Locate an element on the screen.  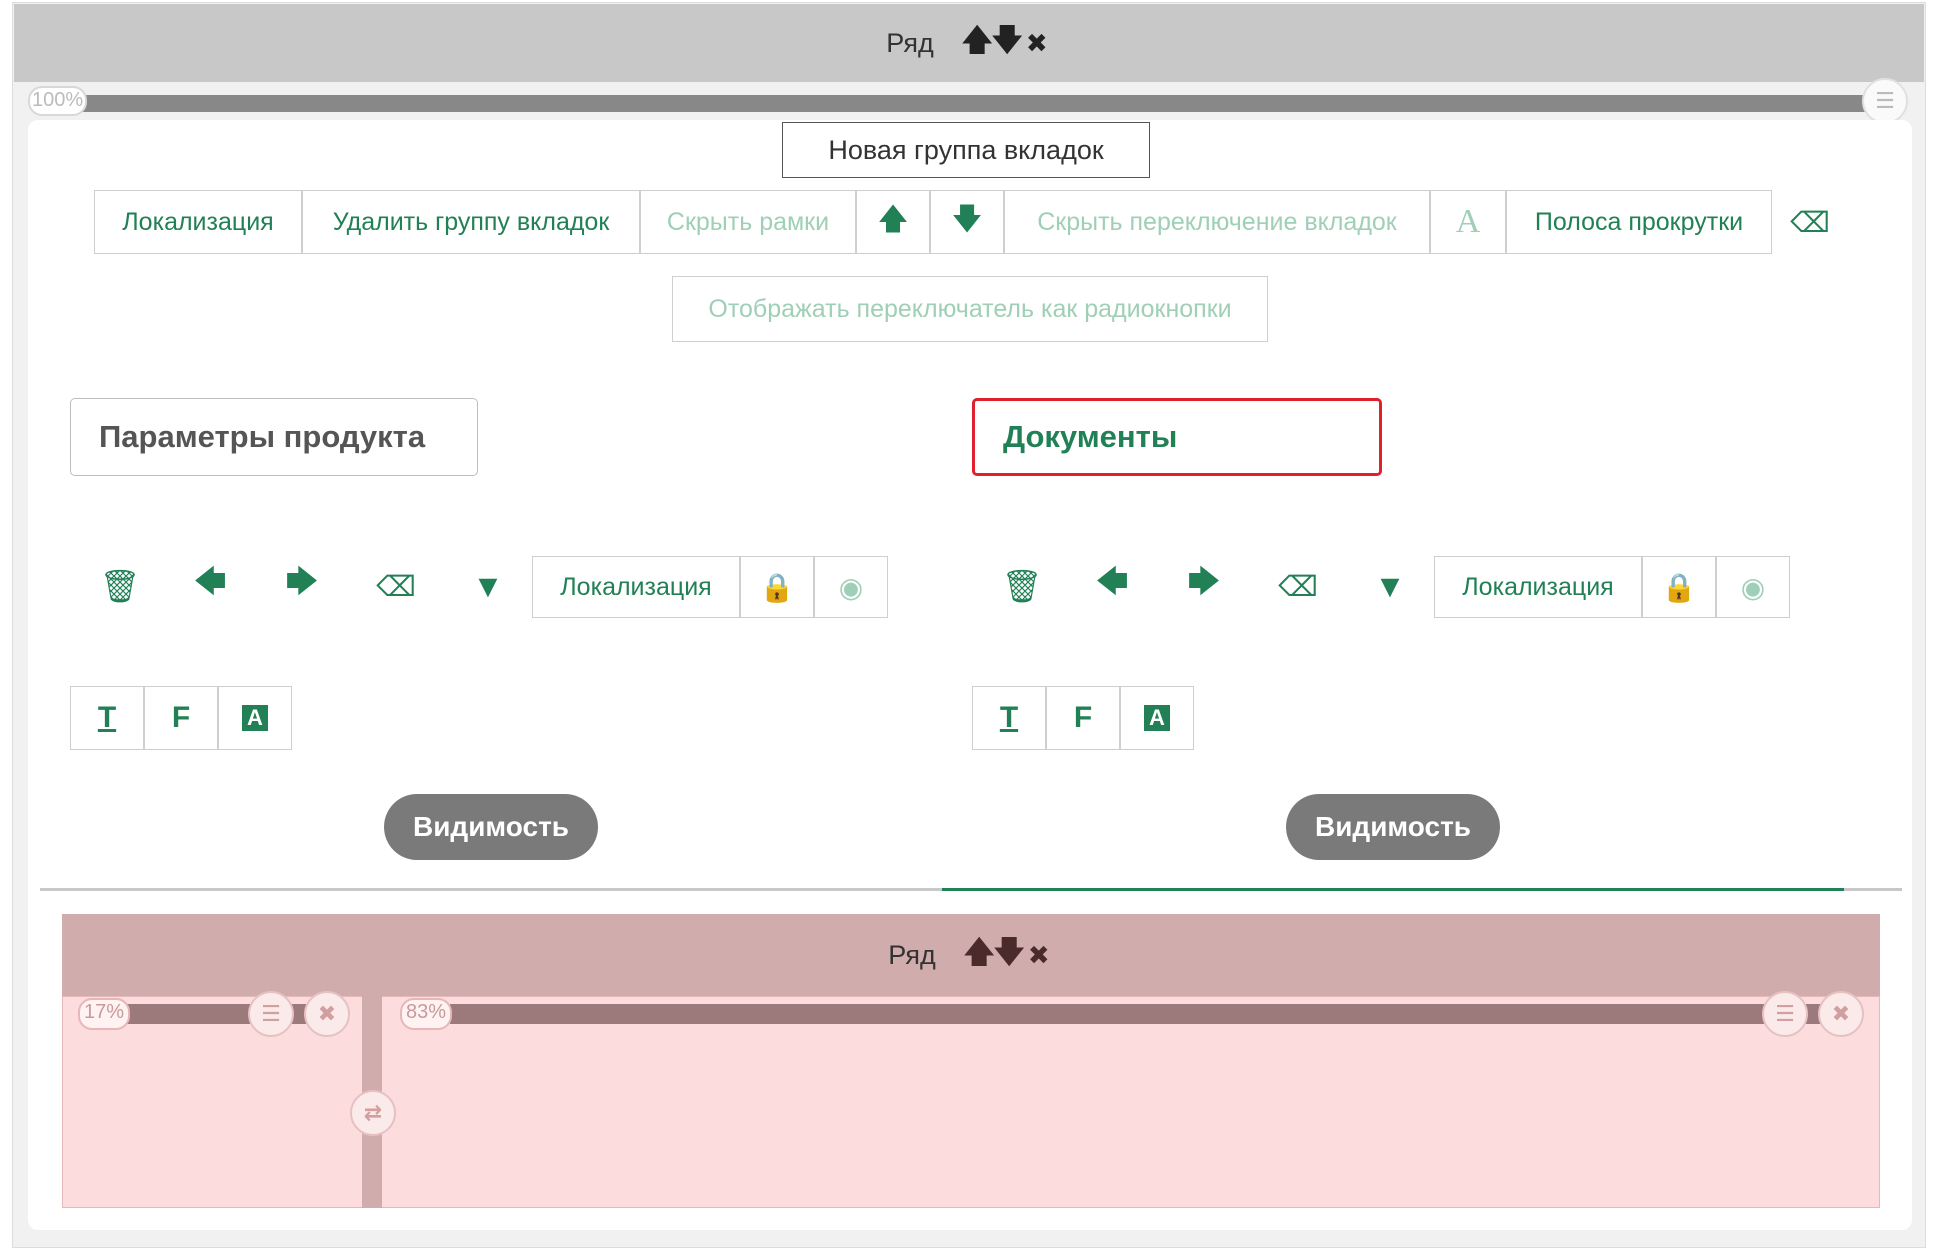
column-width-percent: 100% is located at coordinates (58, 101).